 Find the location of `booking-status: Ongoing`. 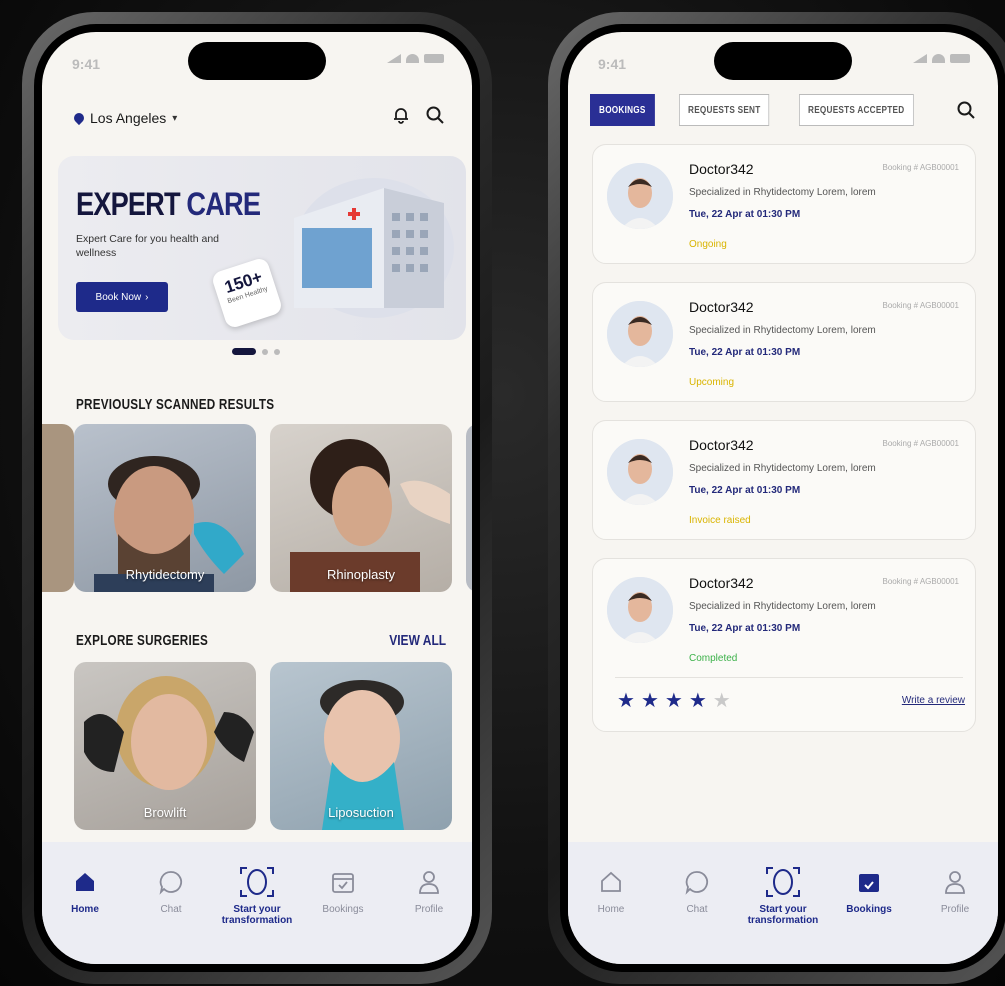

booking-status: Ongoing is located at coordinates (708, 244).